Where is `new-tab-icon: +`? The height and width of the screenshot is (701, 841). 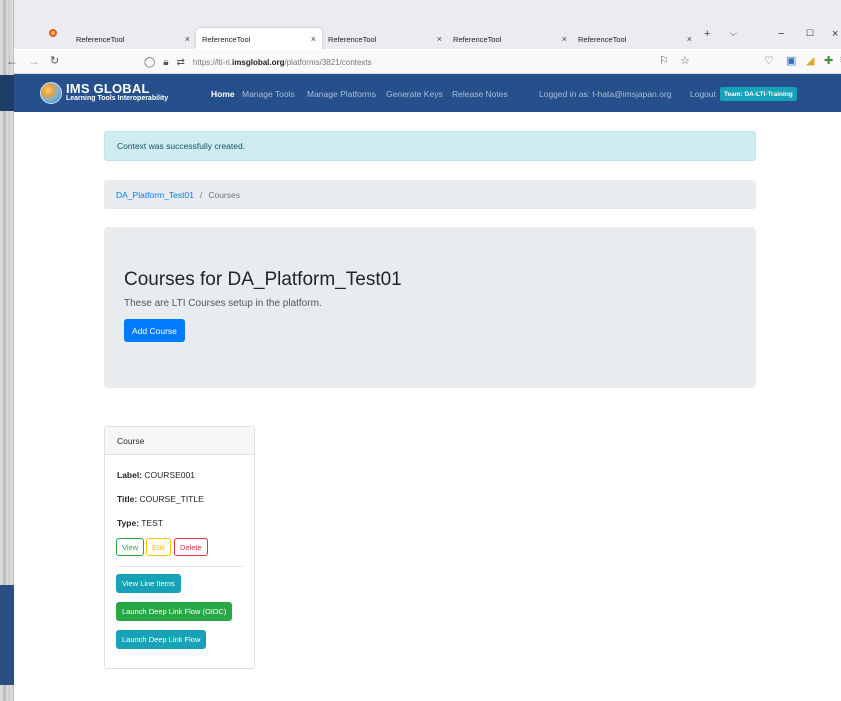 new-tab-icon: + is located at coordinates (707, 34).